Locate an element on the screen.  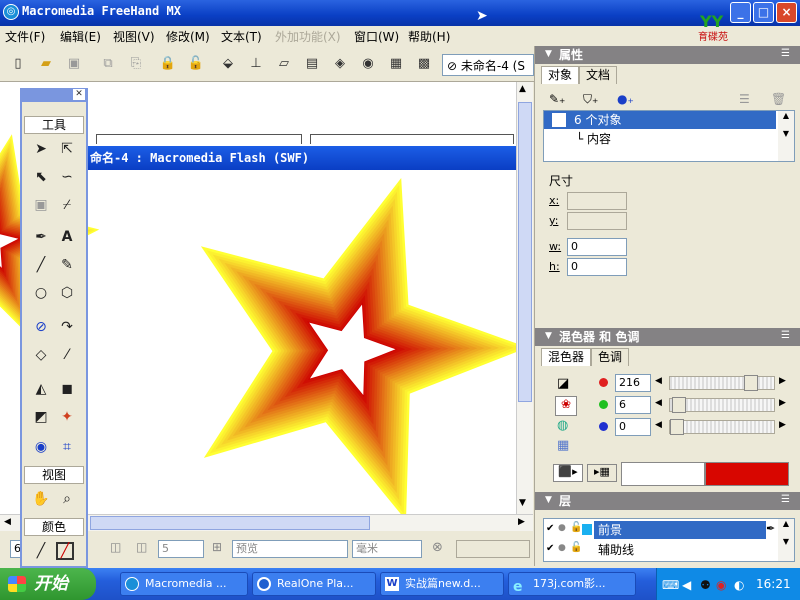
y-field is located at coordinates (597, 221).